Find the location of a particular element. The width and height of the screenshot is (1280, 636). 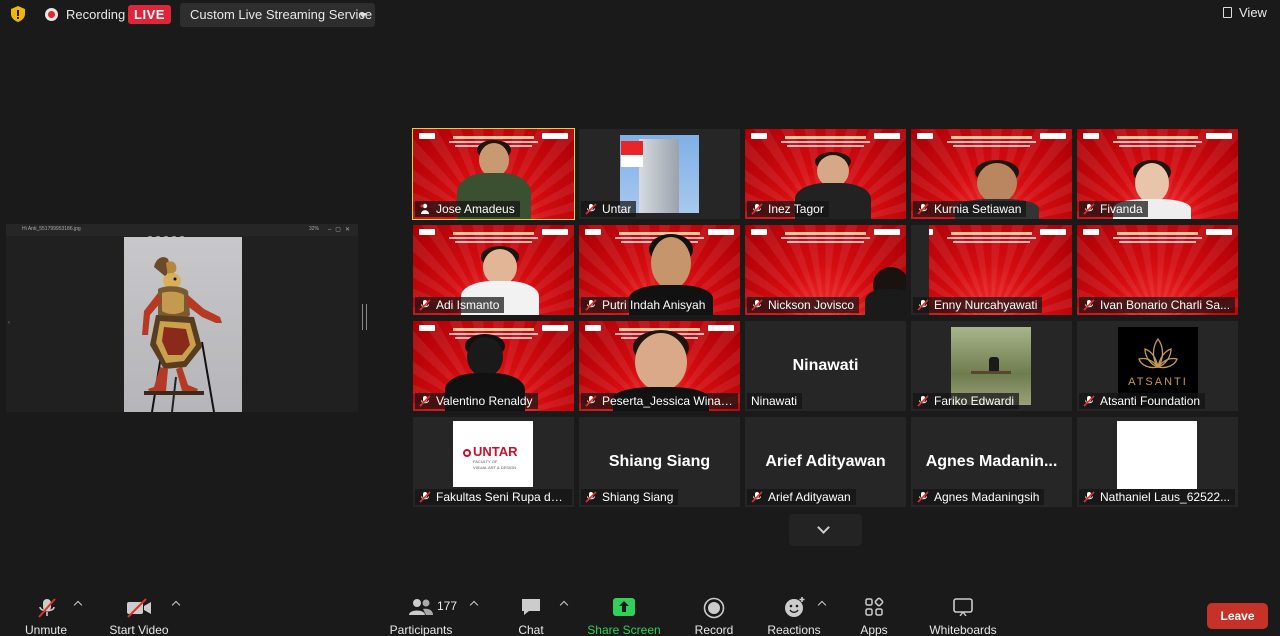

participant-name-label: Agnes Madaningsih is located at coordinates (979, 497).